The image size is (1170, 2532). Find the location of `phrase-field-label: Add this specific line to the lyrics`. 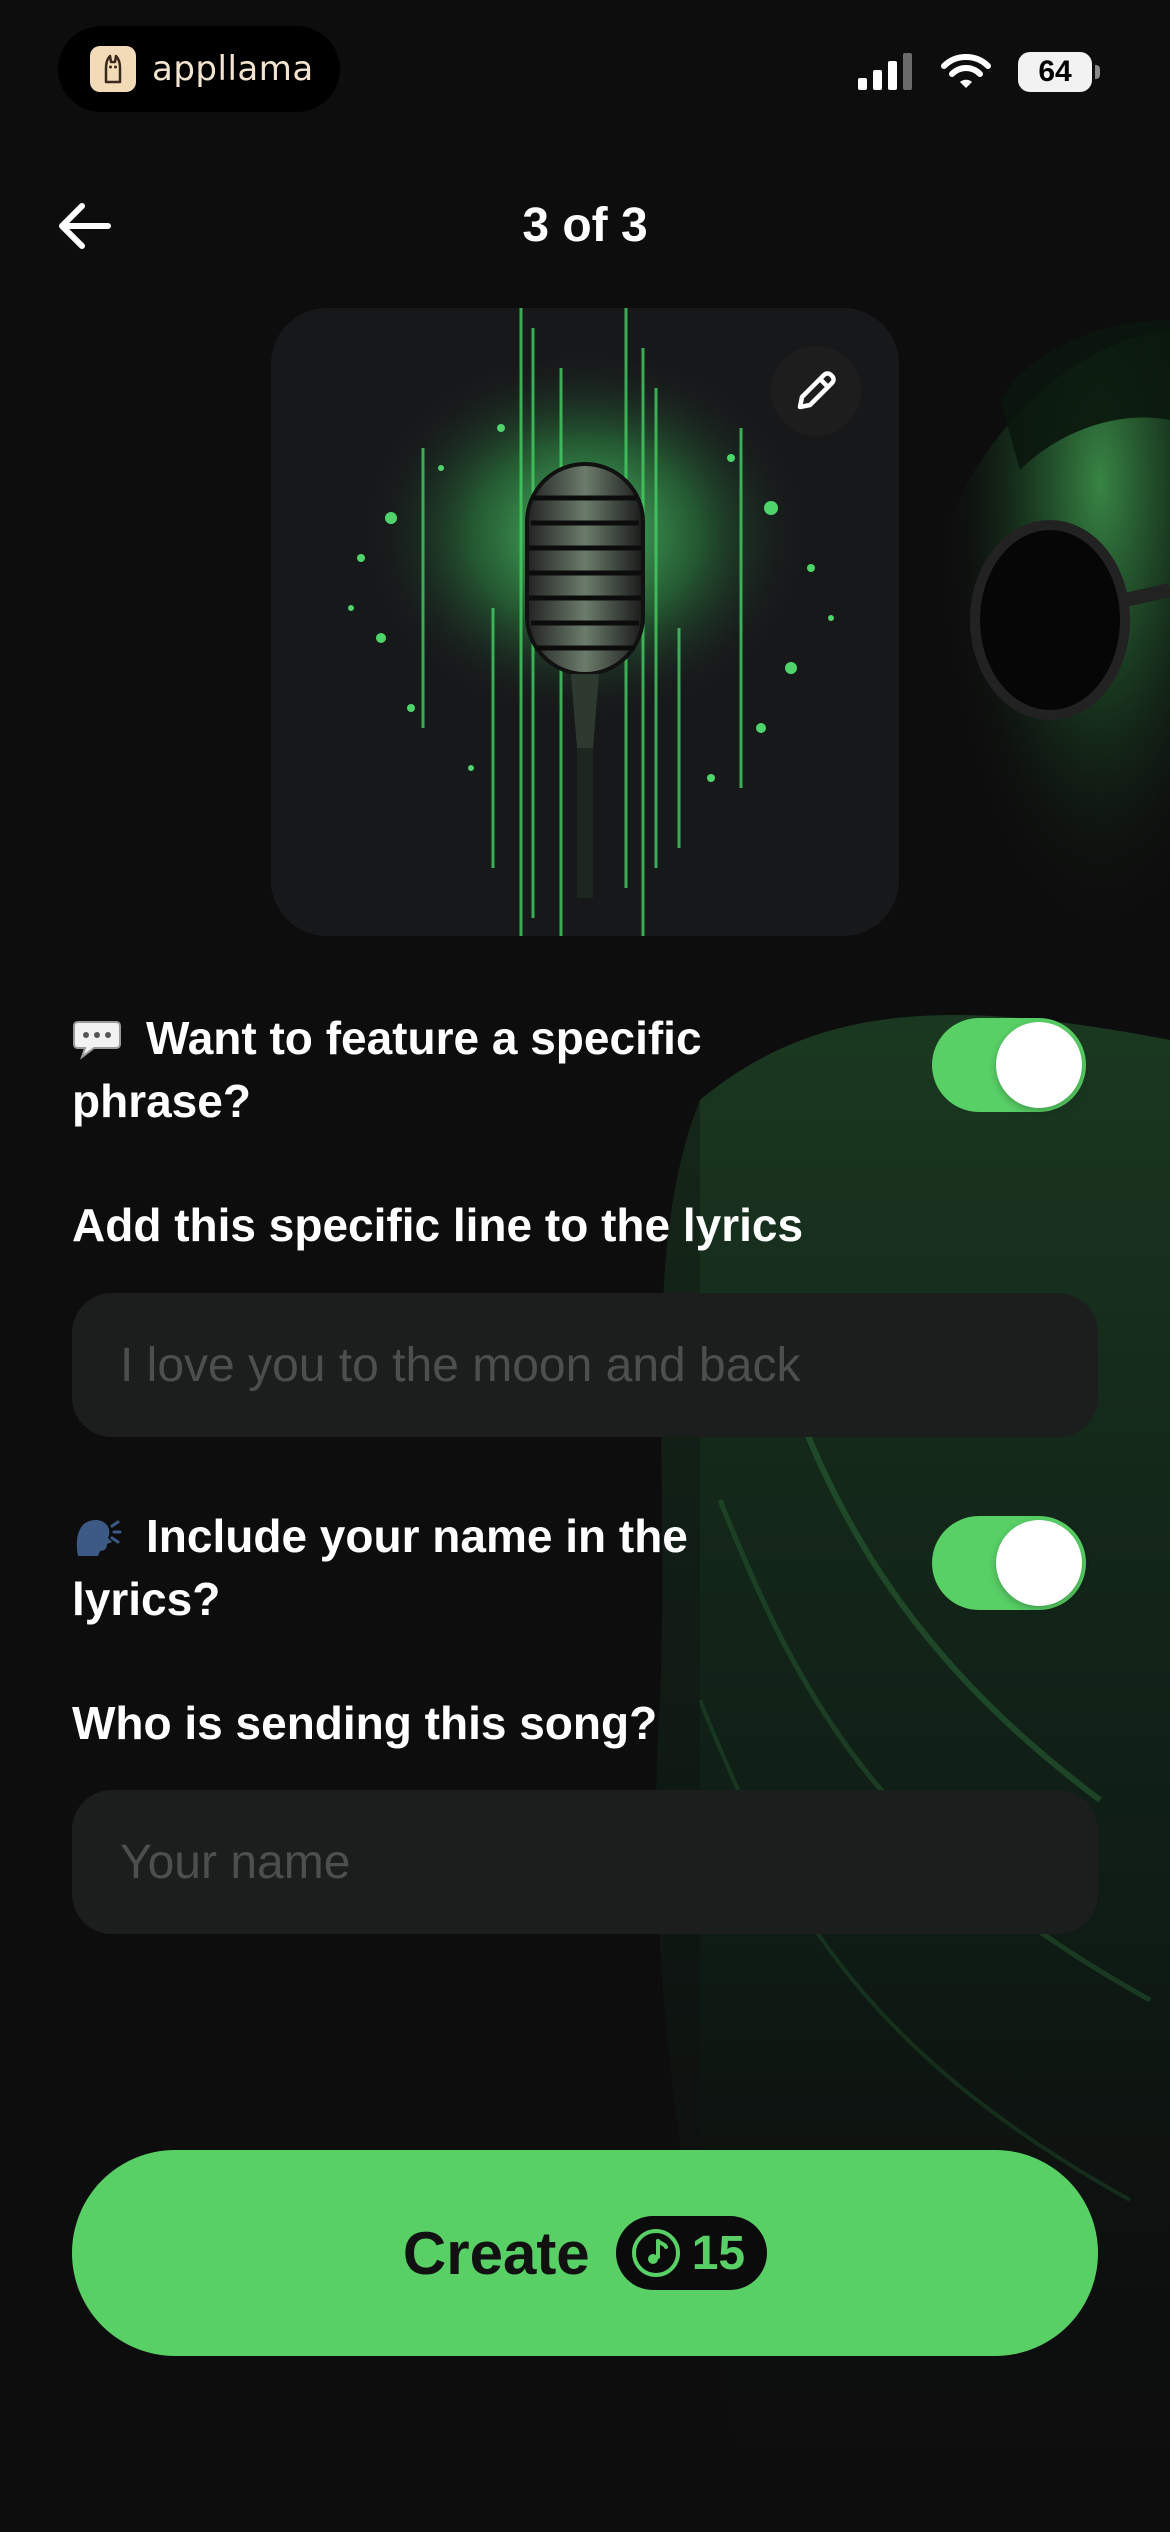

phrase-field-label: Add this specific line to the lyrics is located at coordinates (438, 1225).